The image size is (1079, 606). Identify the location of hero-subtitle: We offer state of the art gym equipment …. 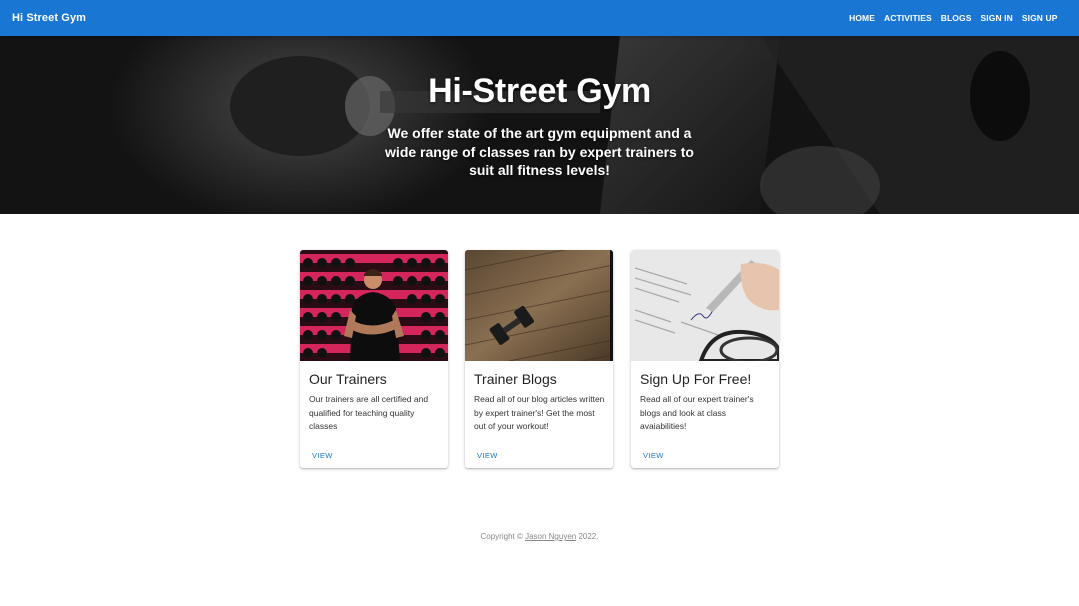
(539, 151).